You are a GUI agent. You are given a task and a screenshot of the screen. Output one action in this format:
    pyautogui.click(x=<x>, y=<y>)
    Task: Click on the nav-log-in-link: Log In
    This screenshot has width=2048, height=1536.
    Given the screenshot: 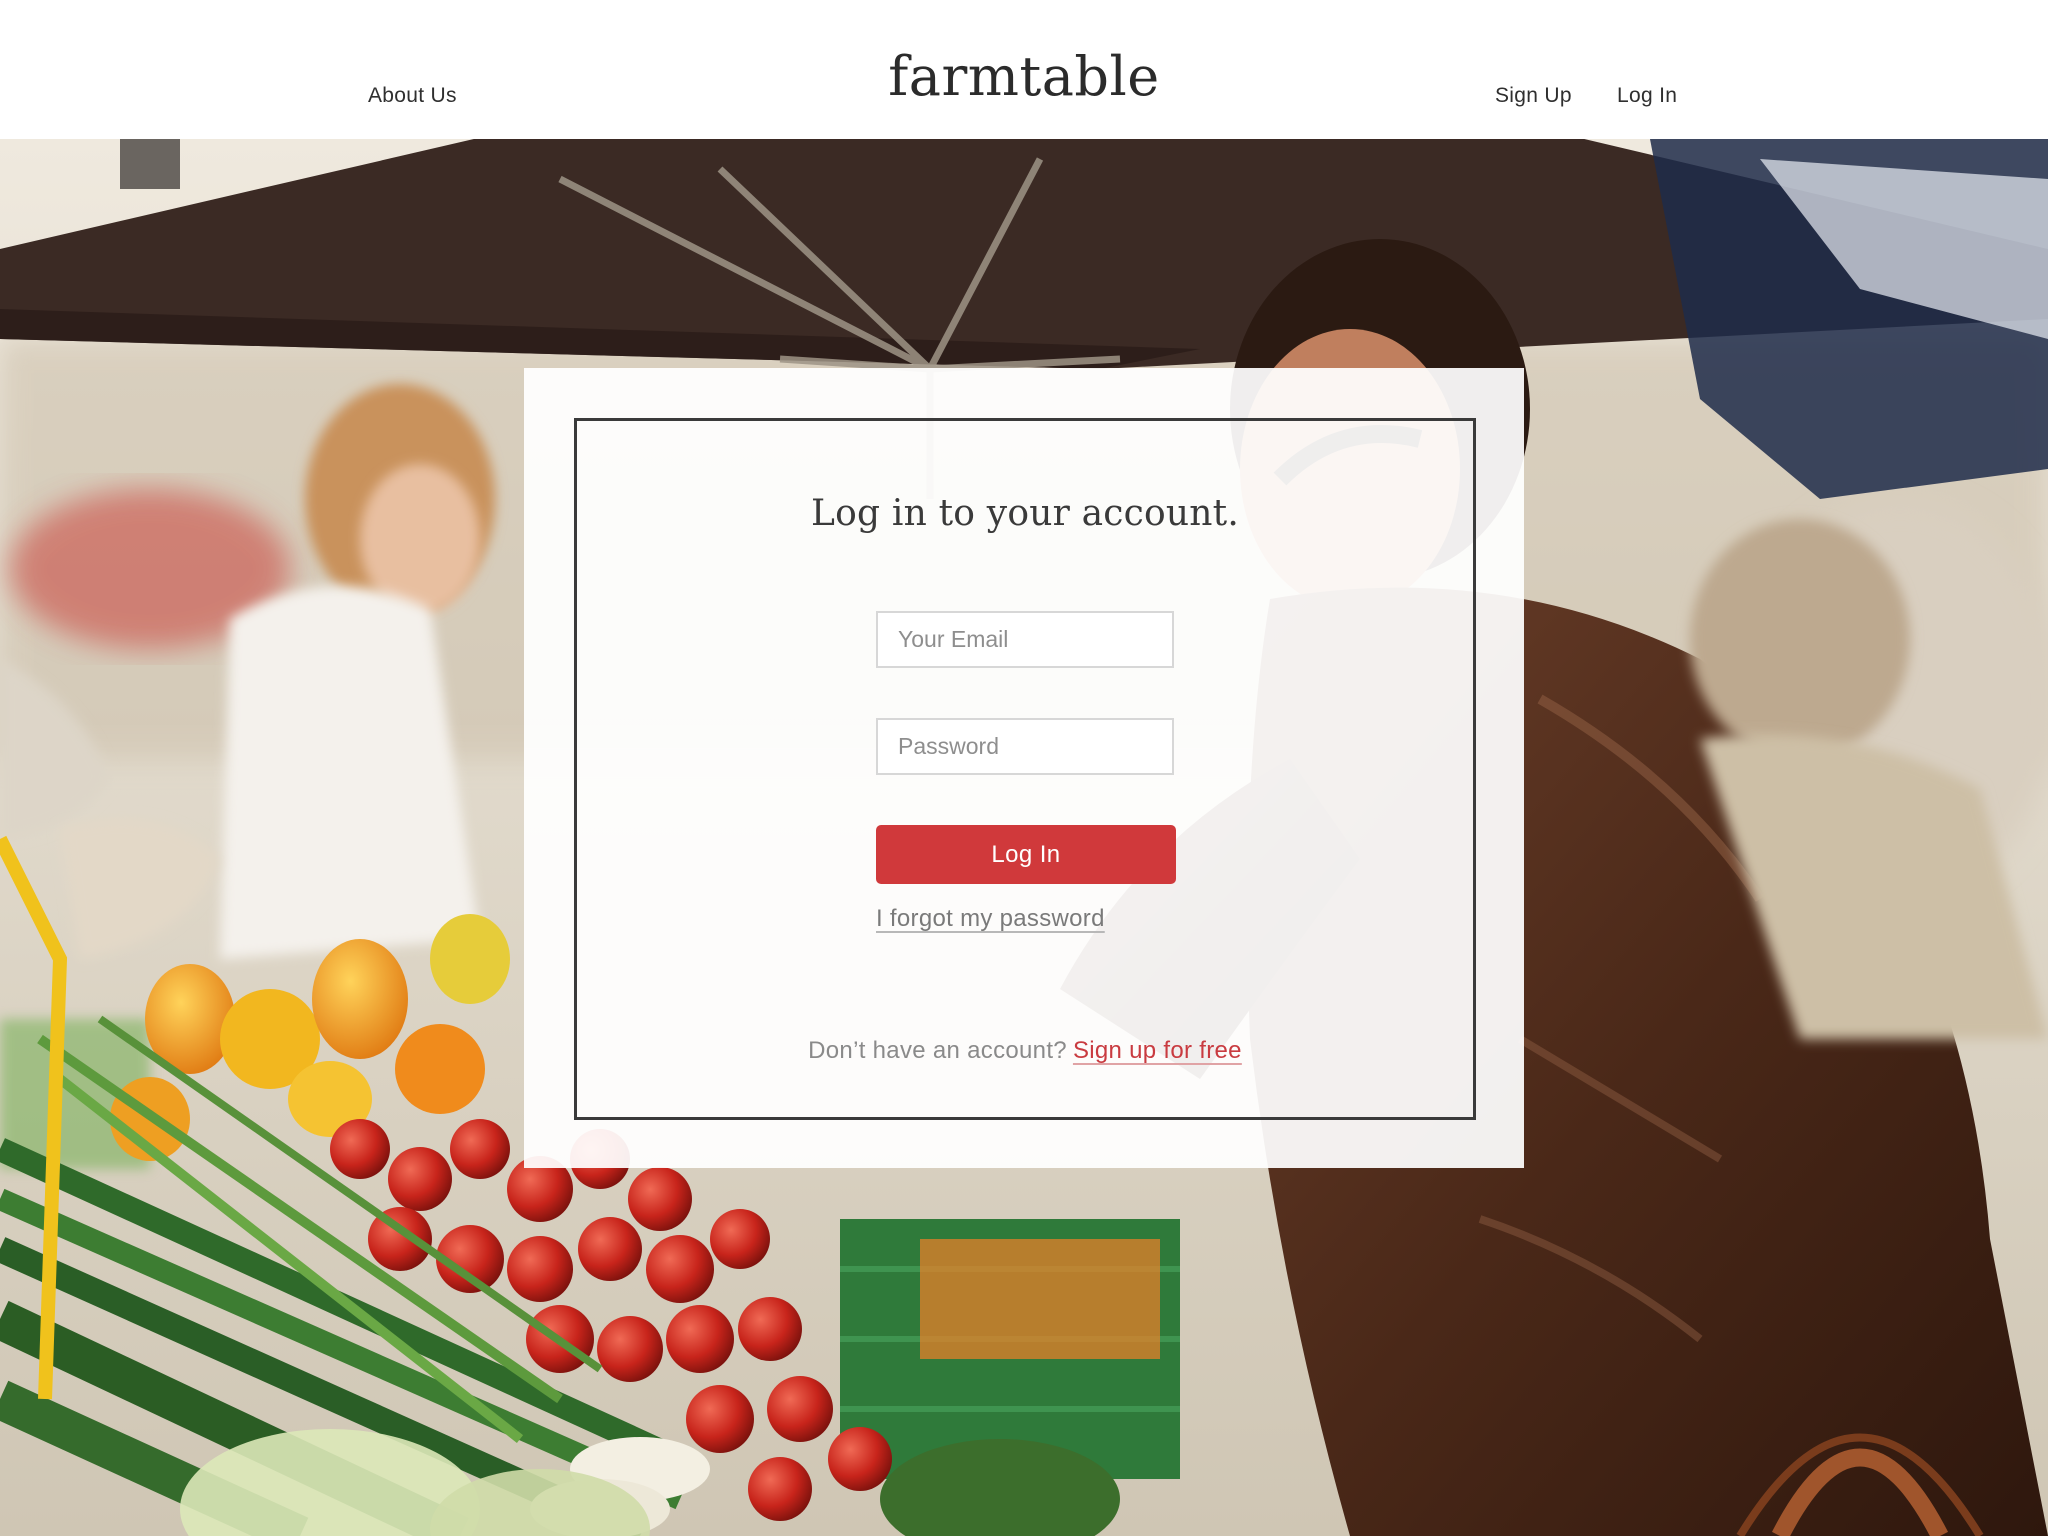 What is the action you would take?
    pyautogui.click(x=1647, y=96)
    